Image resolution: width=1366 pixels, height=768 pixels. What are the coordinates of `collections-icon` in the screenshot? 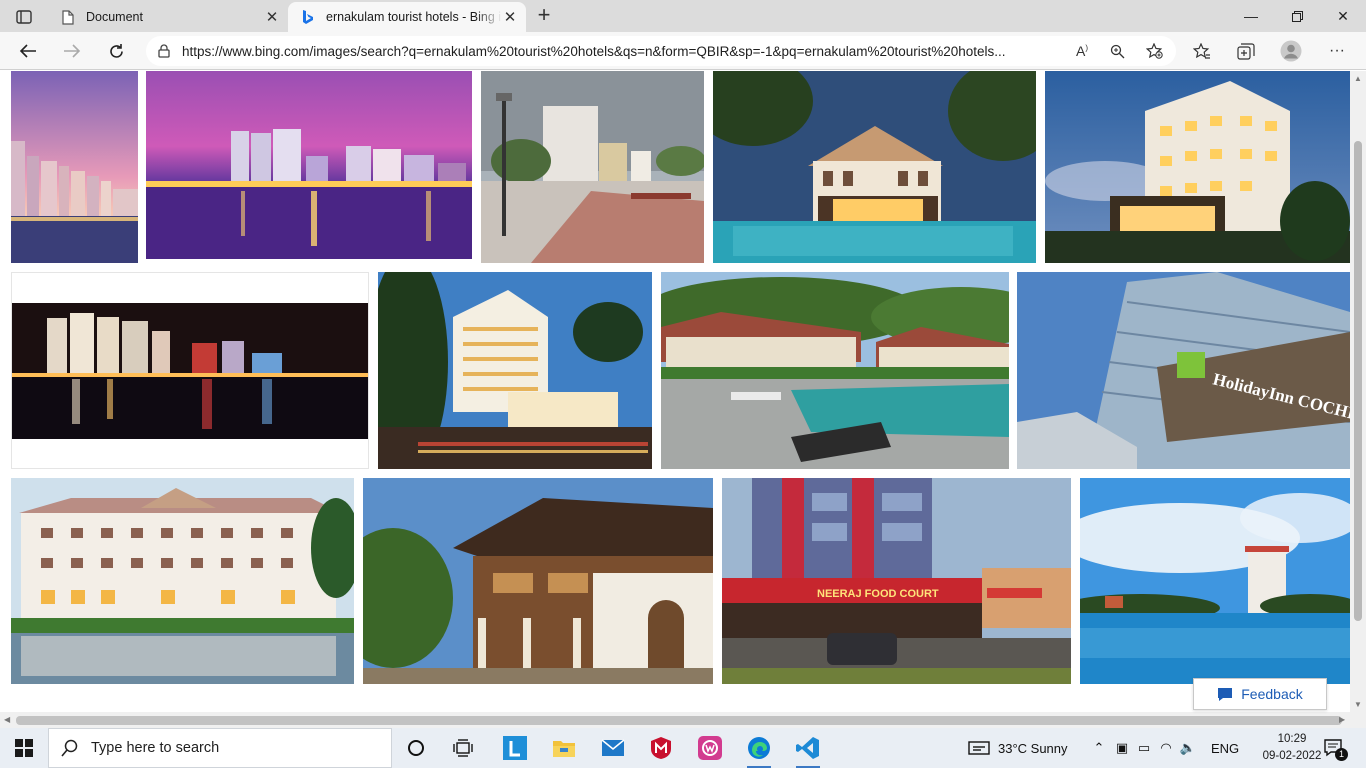 It's located at (1246, 51).